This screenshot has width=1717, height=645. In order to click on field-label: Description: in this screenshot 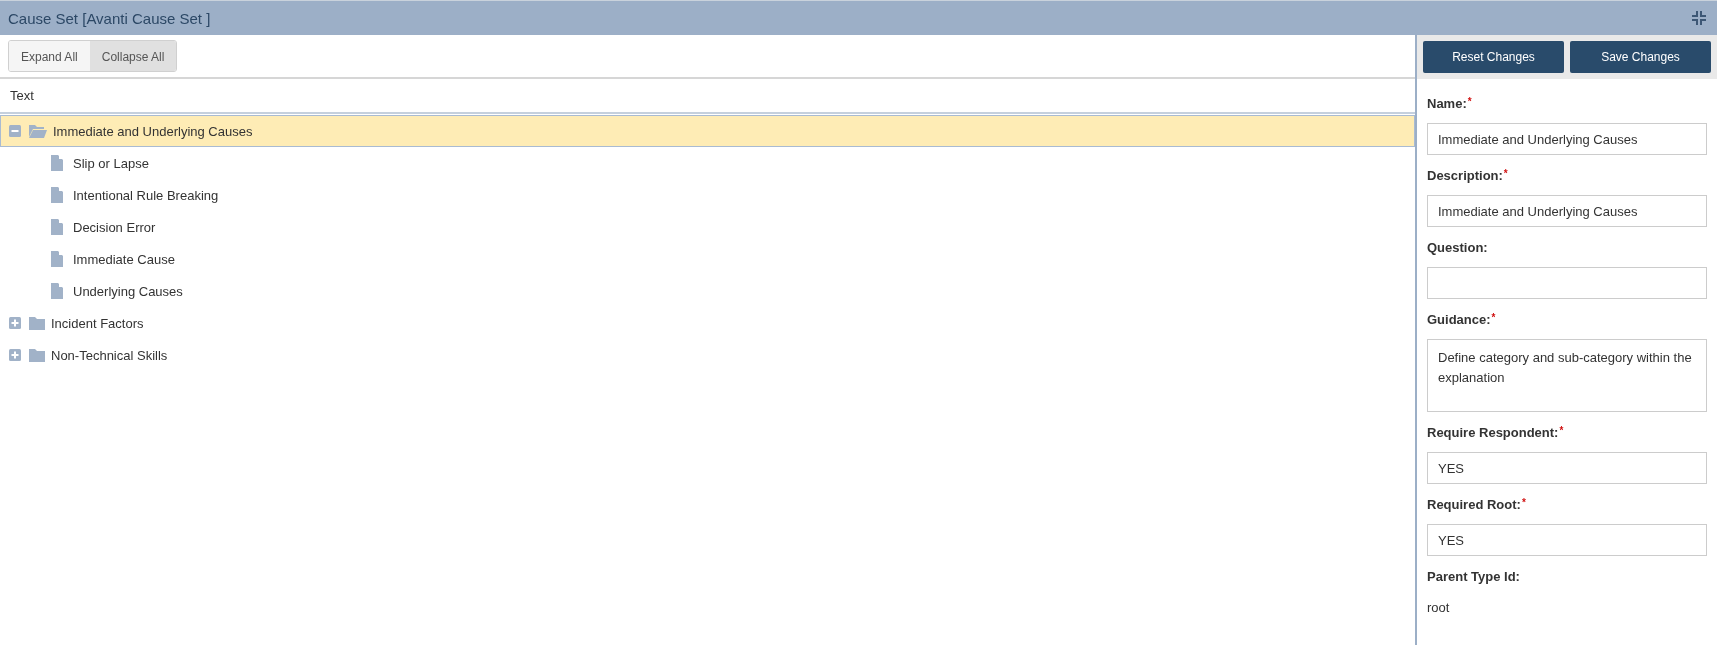, I will do `click(1465, 175)`.